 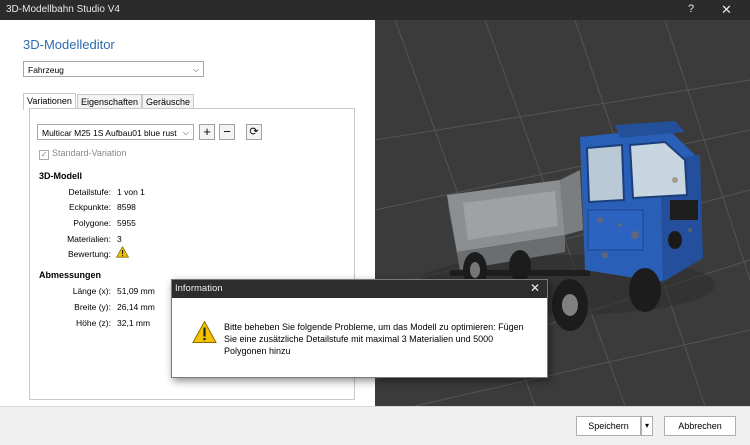 I want to click on model-section-title: 3D-Modell, so click(x=61, y=176).